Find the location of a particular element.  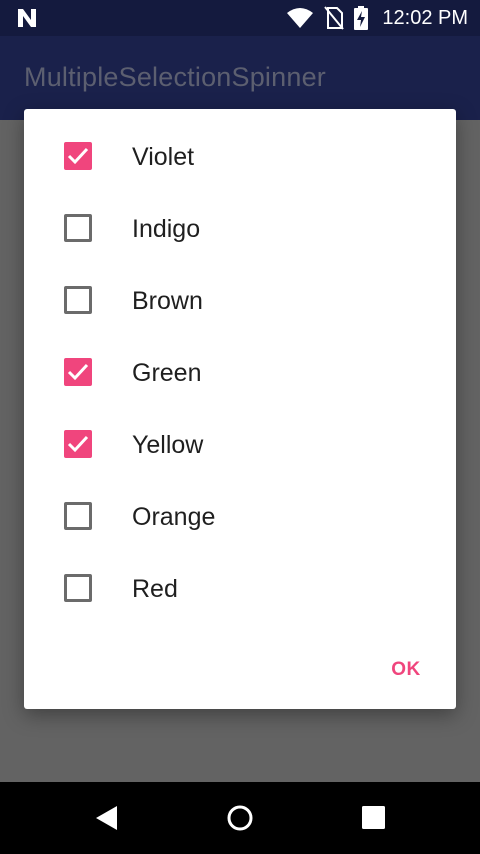

option-label: Green is located at coordinates (167, 373).